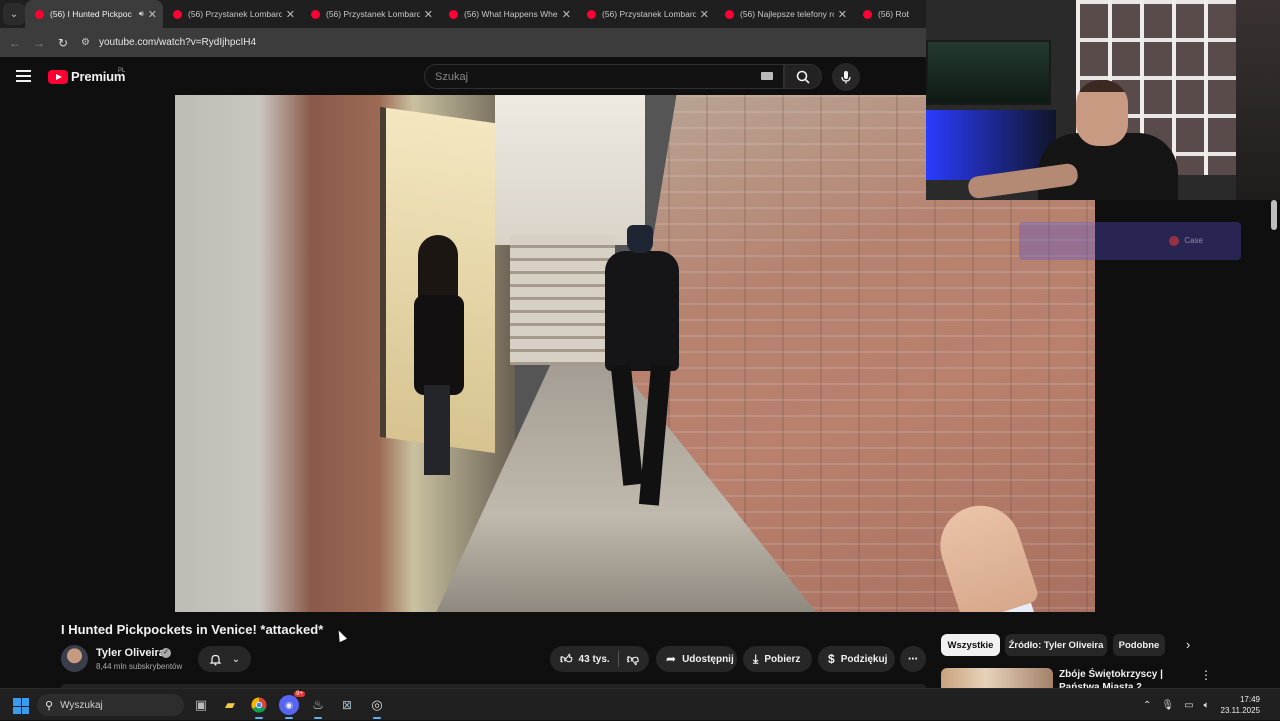  What do you see at coordinates (604, 76) in the screenshot?
I see `search-input: Szukaj` at bounding box center [604, 76].